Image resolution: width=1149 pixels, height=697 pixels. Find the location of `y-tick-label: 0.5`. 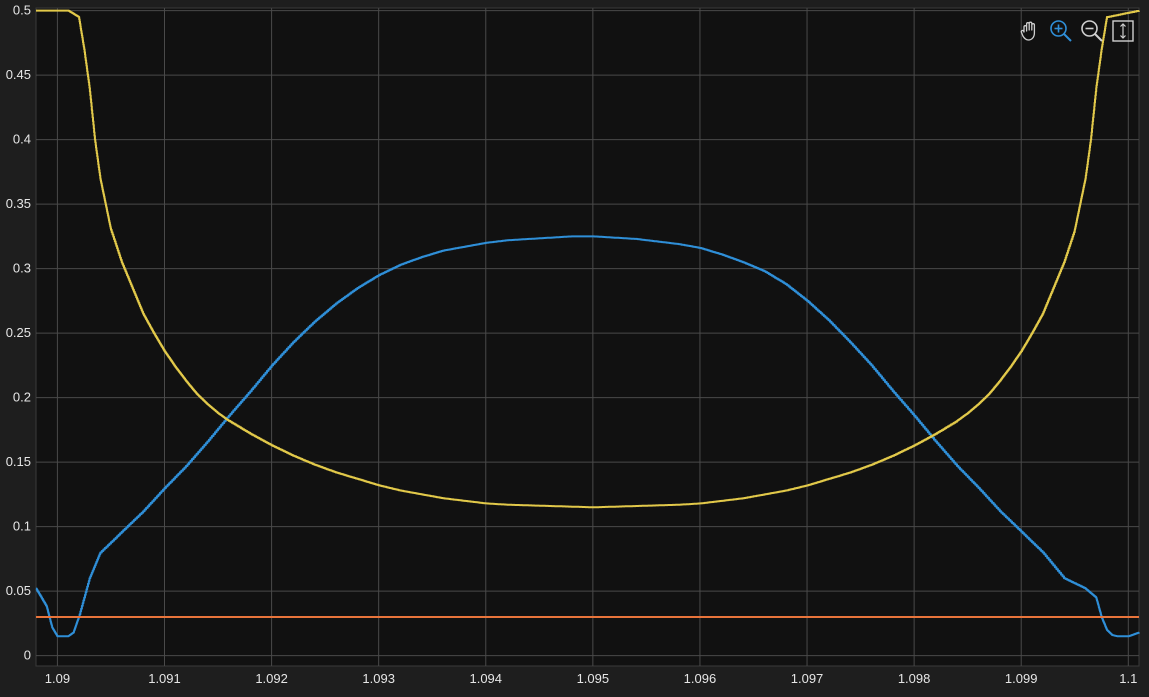

y-tick-label: 0.5 is located at coordinates (22, 10).